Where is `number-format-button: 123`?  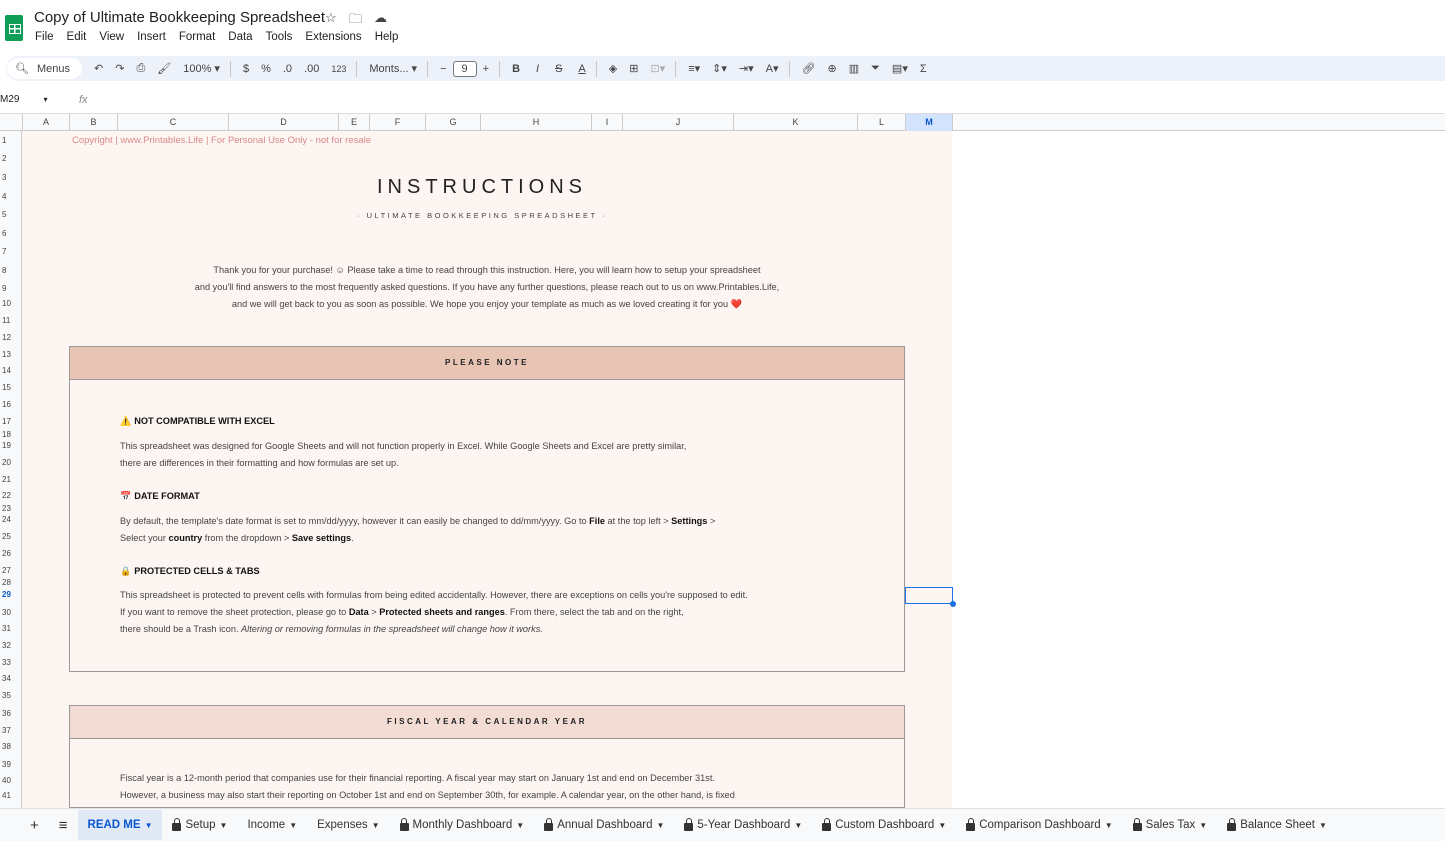
number-format-button: 123 is located at coordinates (338, 69).